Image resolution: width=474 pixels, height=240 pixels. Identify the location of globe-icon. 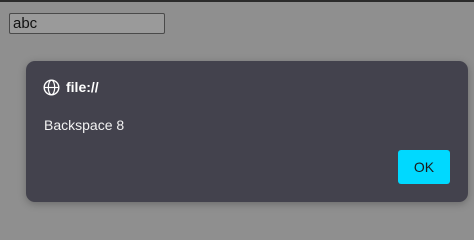
(51, 87).